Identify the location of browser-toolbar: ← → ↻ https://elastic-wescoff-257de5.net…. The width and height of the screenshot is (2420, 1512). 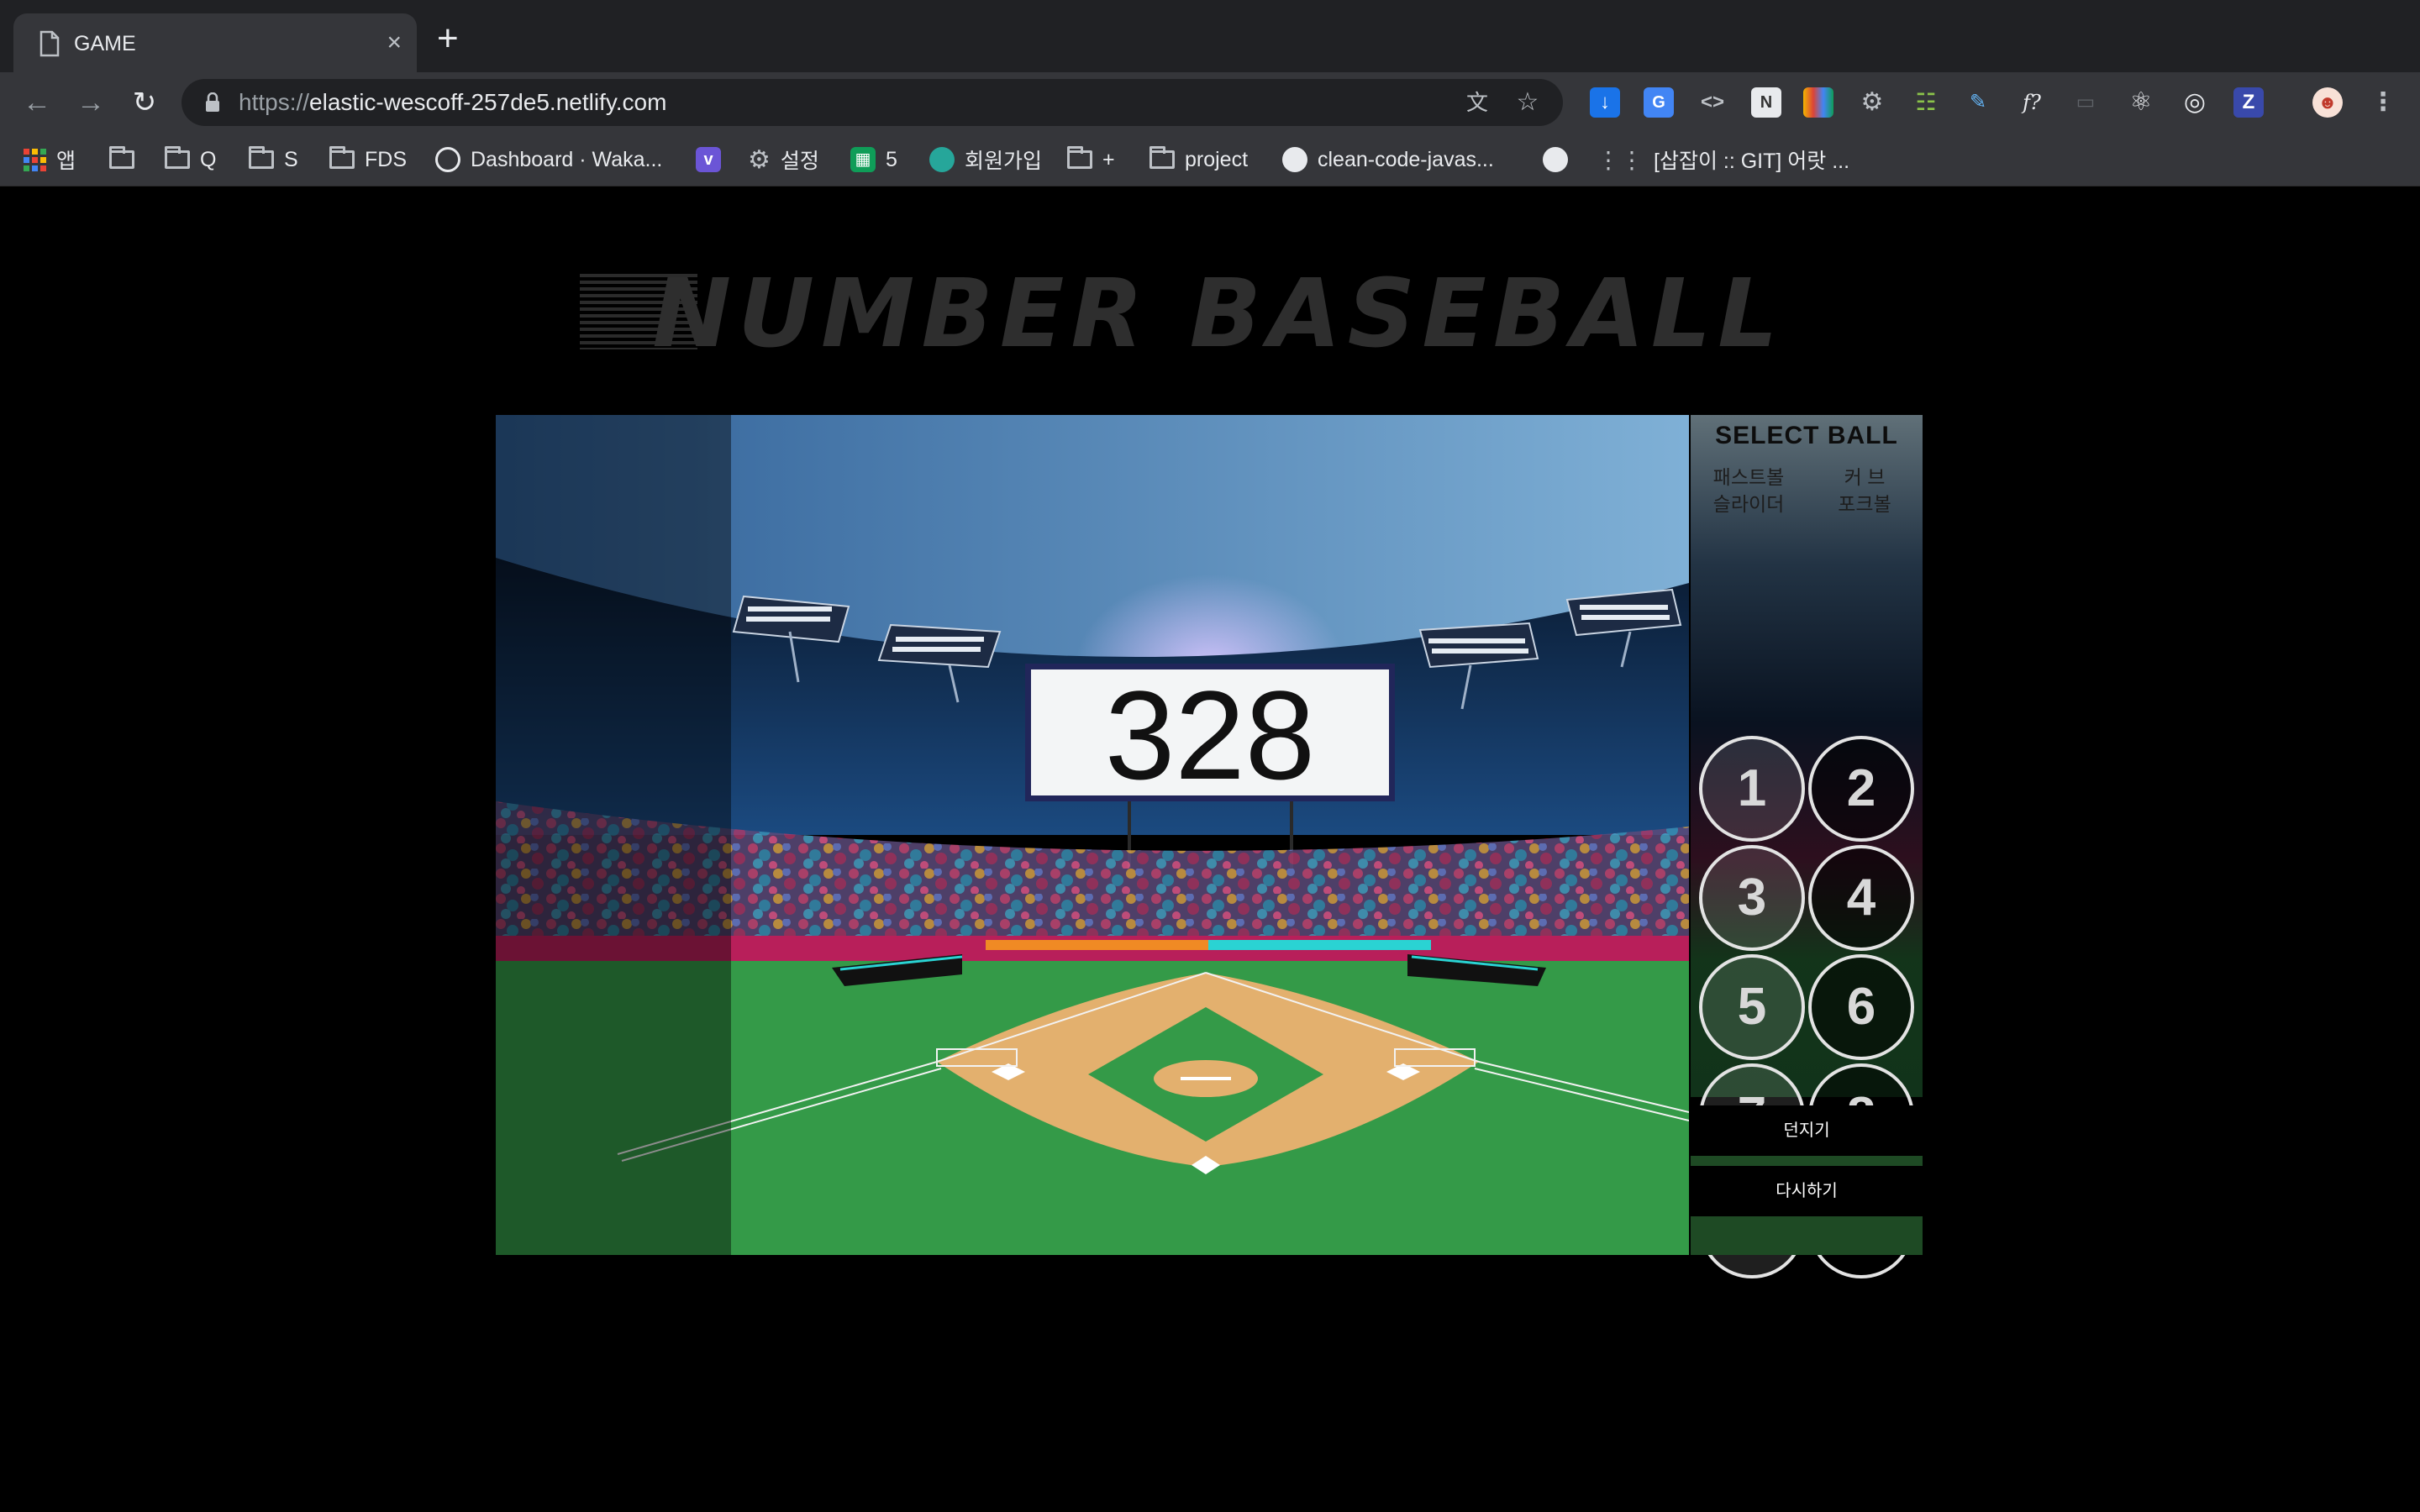
(1210, 102).